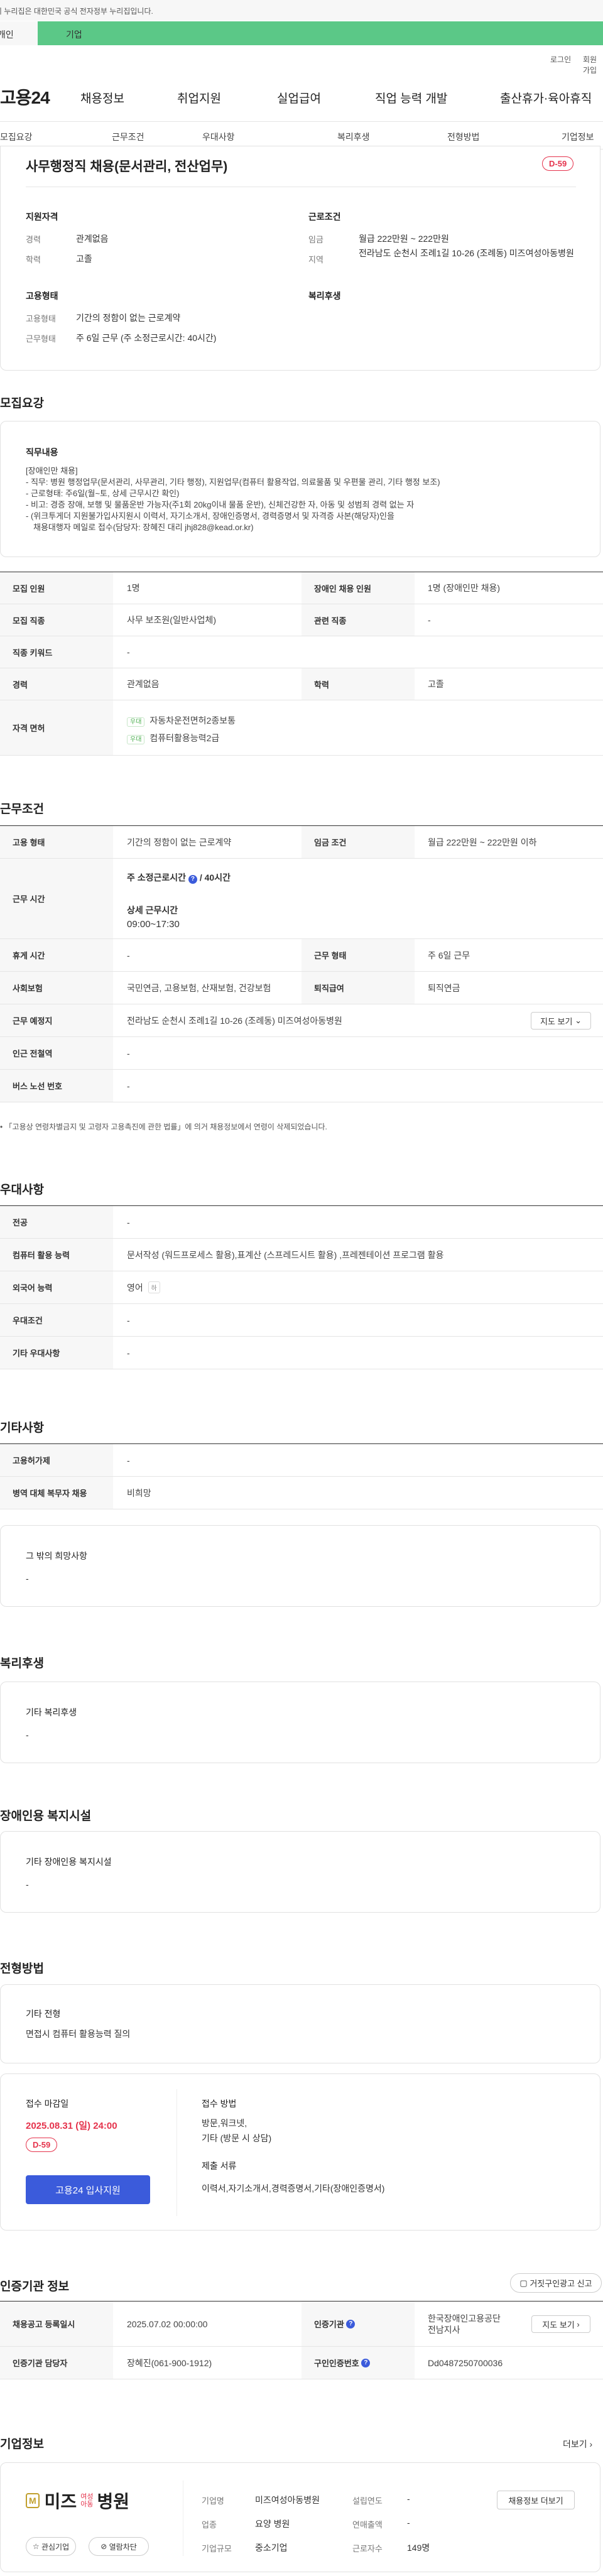 The image size is (603, 2576). What do you see at coordinates (51, 2546) in the screenshot?
I see `favorite-company-button: ☆ 관심기업` at bounding box center [51, 2546].